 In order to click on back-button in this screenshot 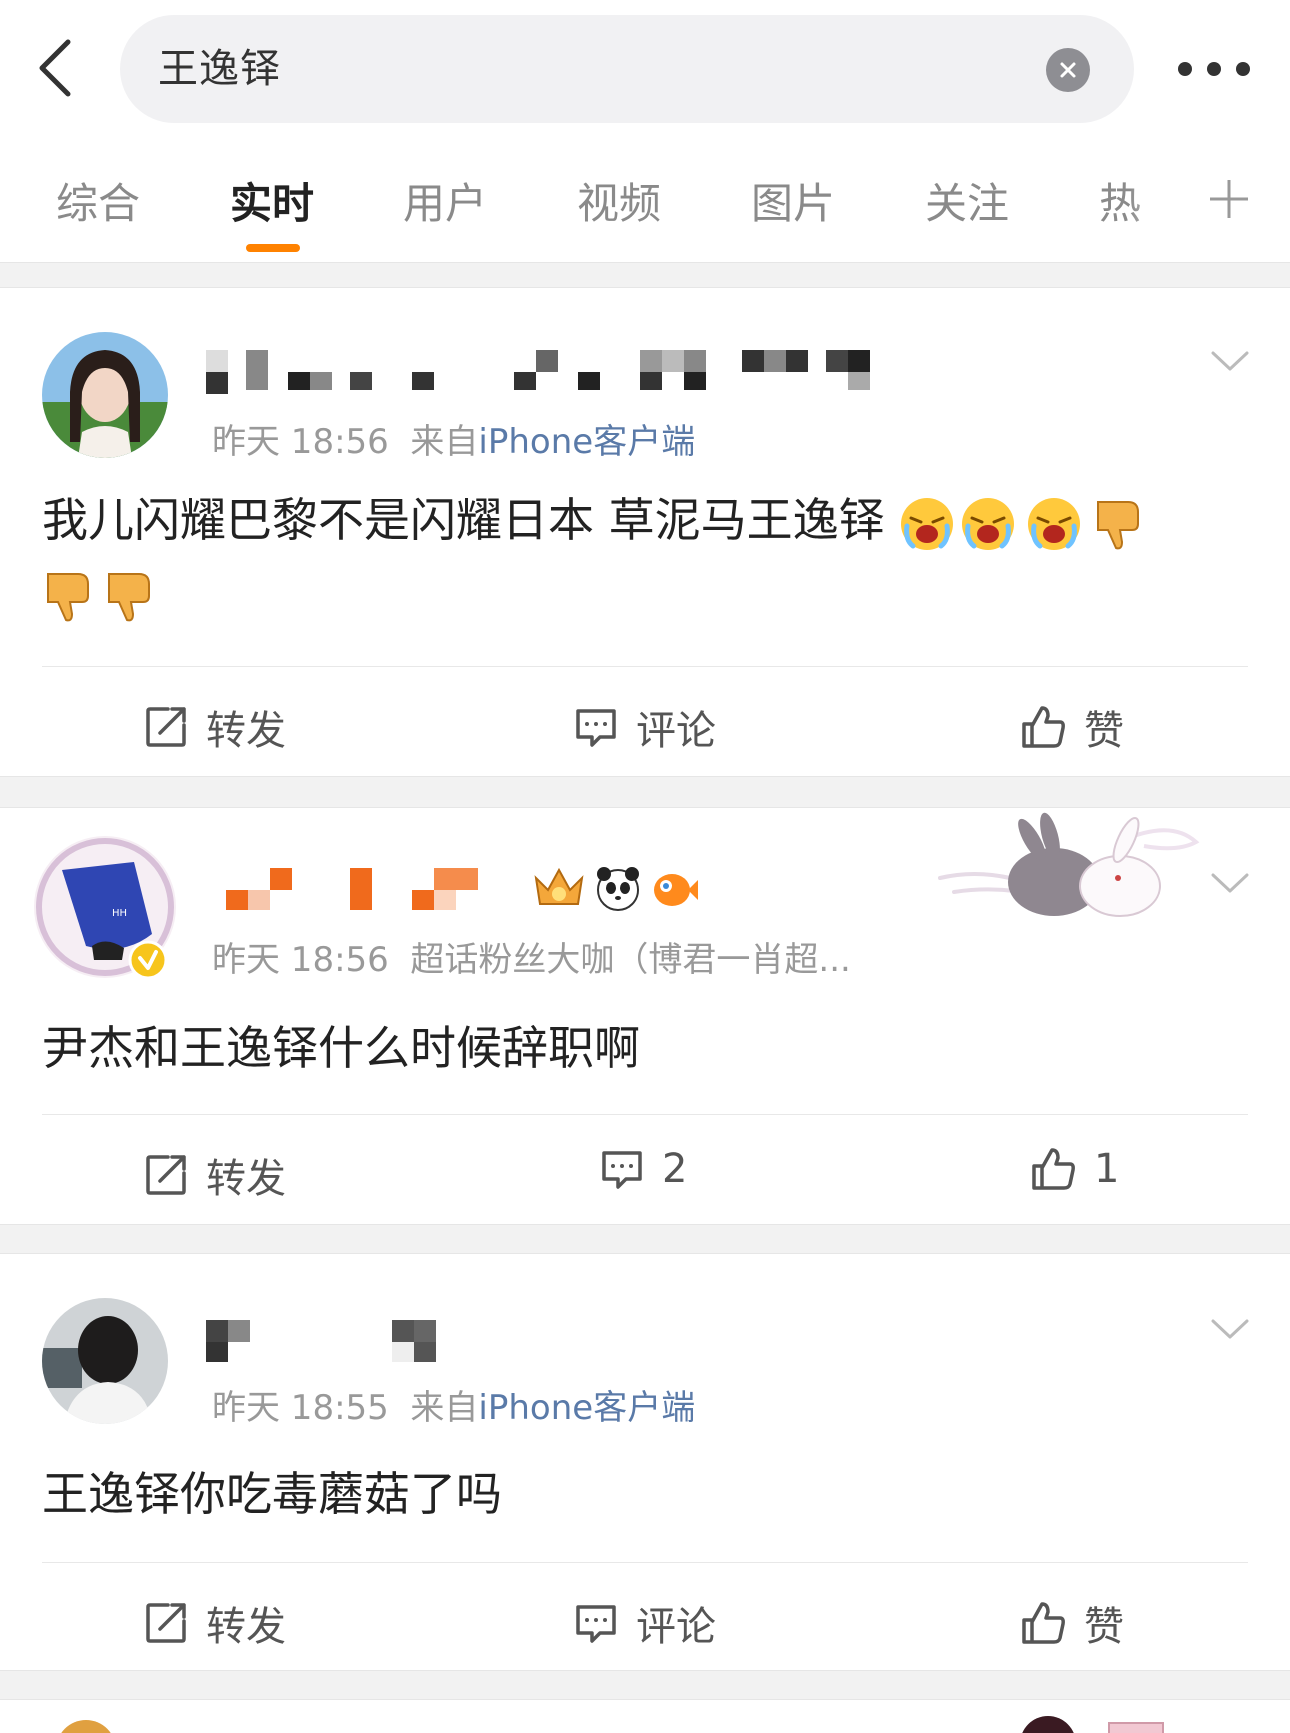, I will do `click(56, 68)`.